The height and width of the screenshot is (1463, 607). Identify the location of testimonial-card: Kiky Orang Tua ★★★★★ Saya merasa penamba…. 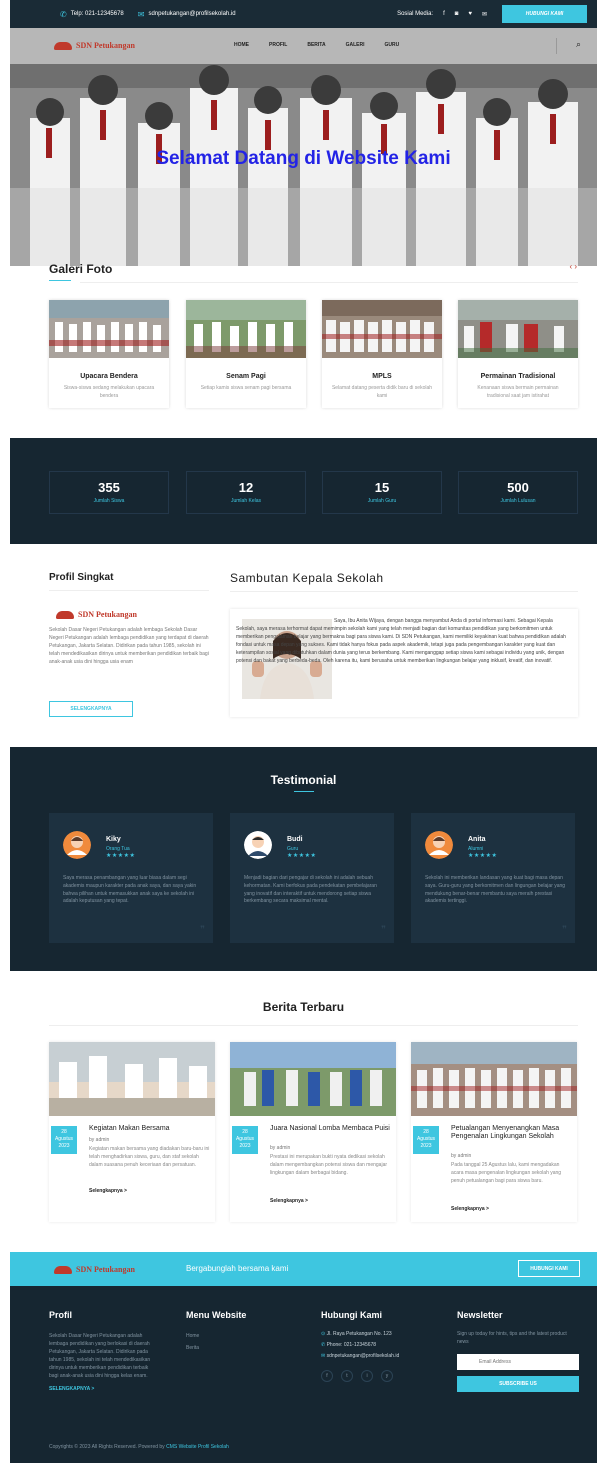
(131, 878).